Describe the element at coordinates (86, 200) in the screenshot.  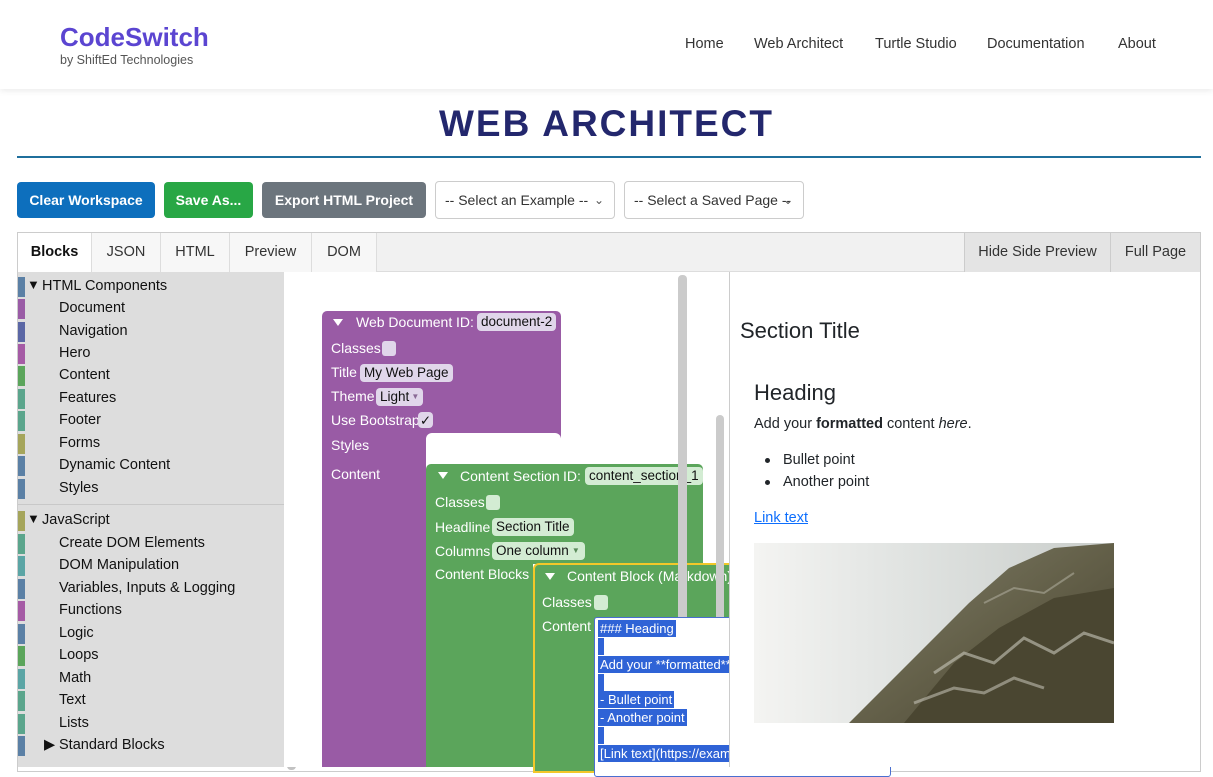
I see `clear-workspace-button: Clear Workspace` at that location.